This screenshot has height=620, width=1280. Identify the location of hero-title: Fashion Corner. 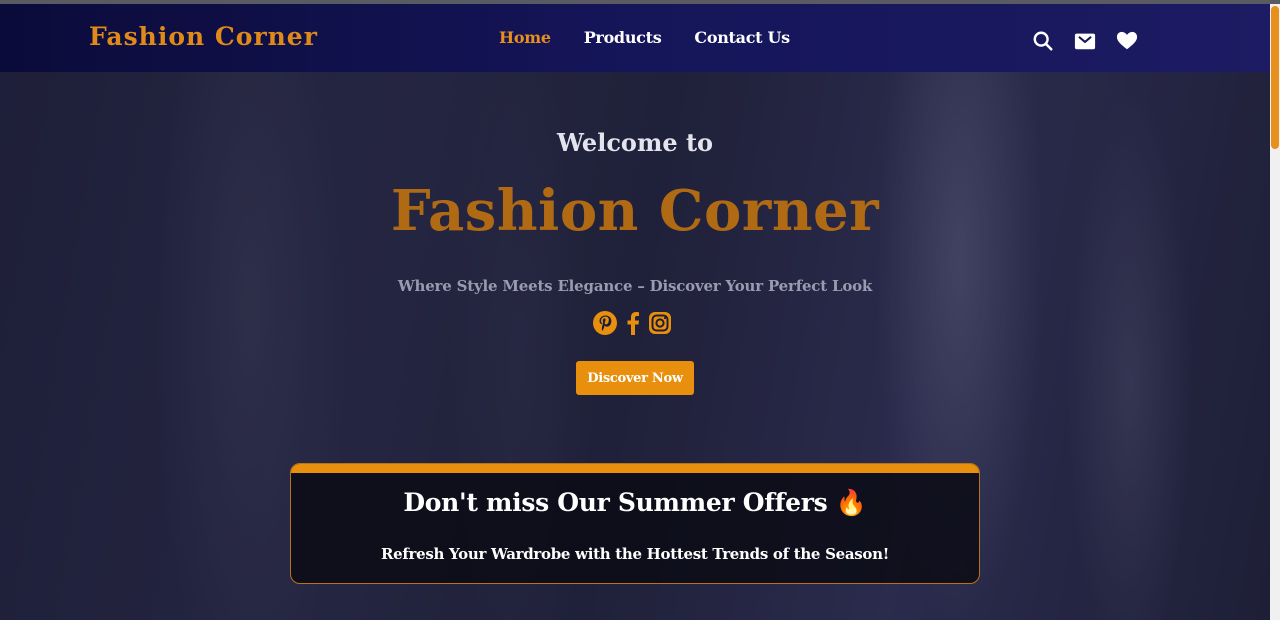
(635, 211).